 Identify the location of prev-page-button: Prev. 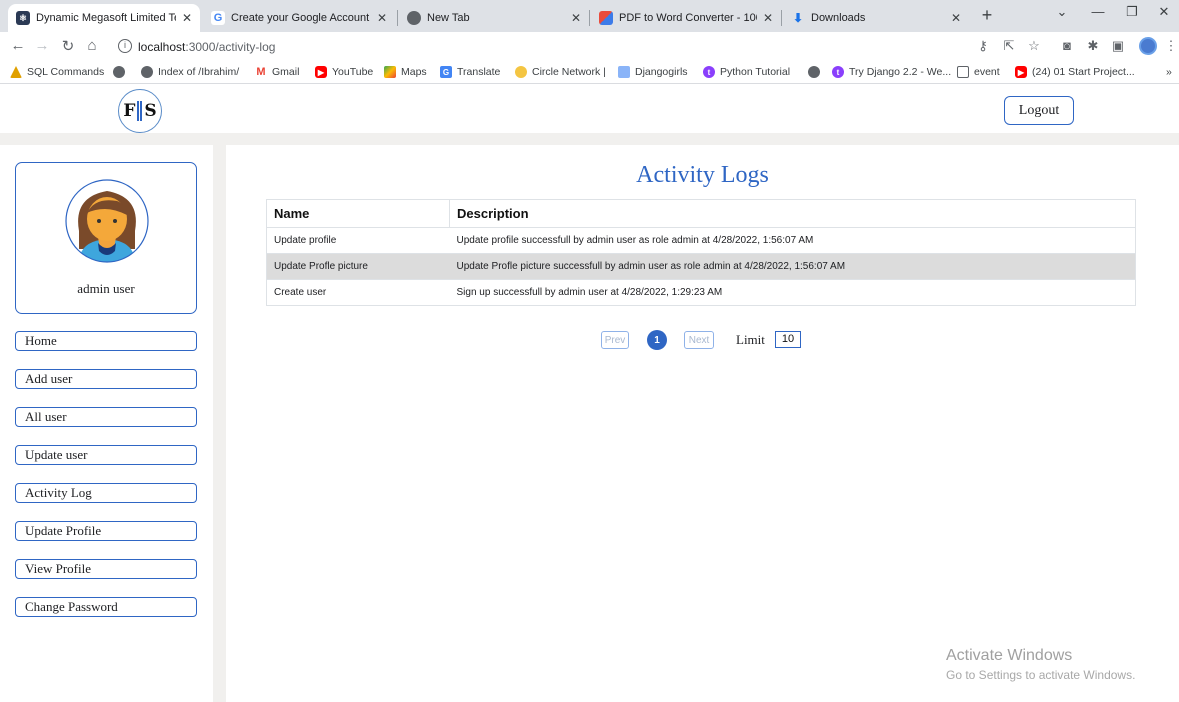
(615, 340).